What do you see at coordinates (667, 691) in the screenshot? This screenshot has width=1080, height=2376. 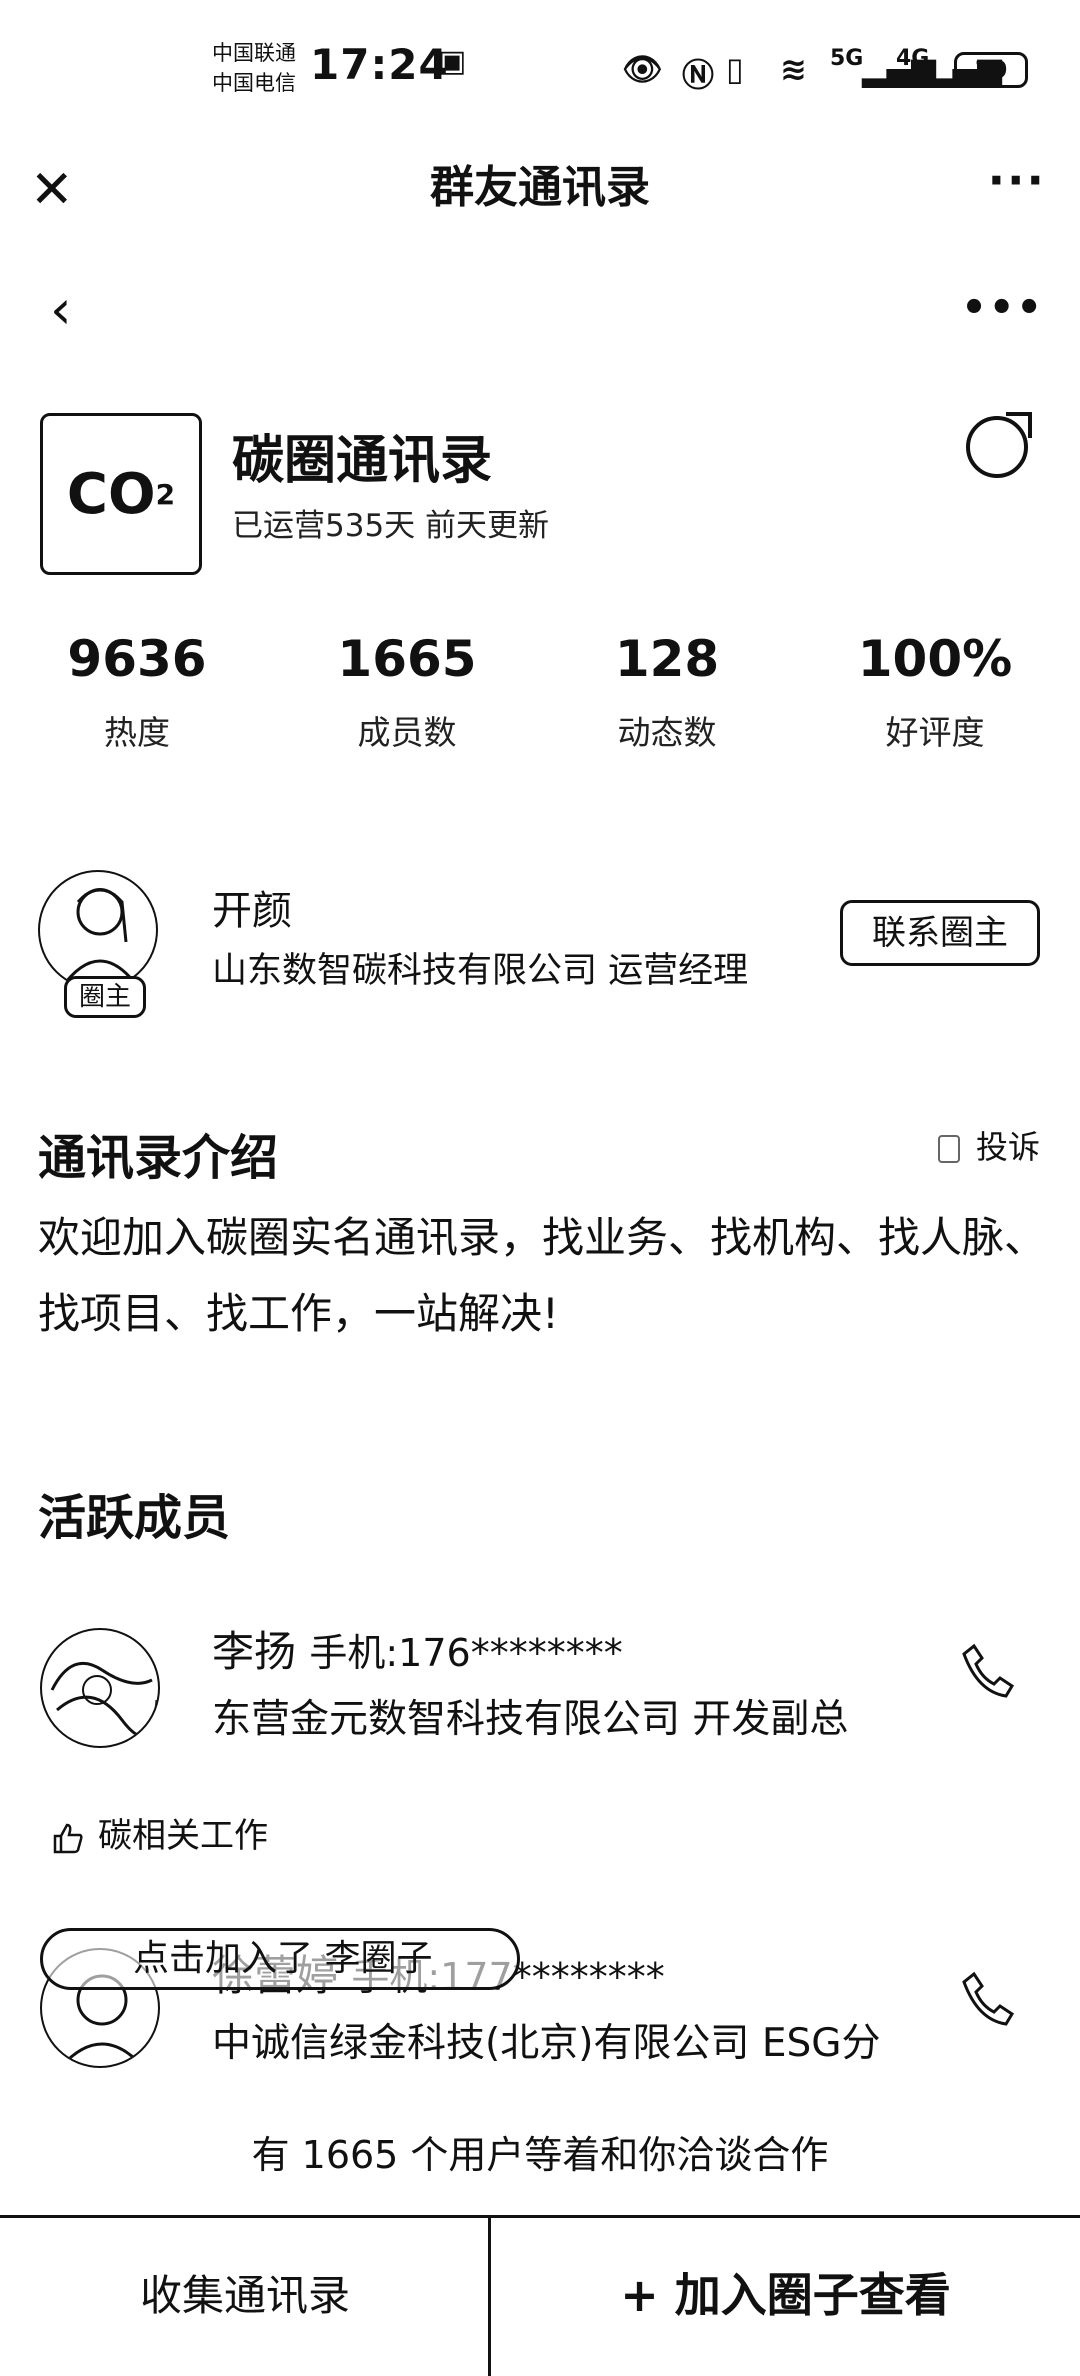 I see `stat-posts: 128 动态数` at bounding box center [667, 691].